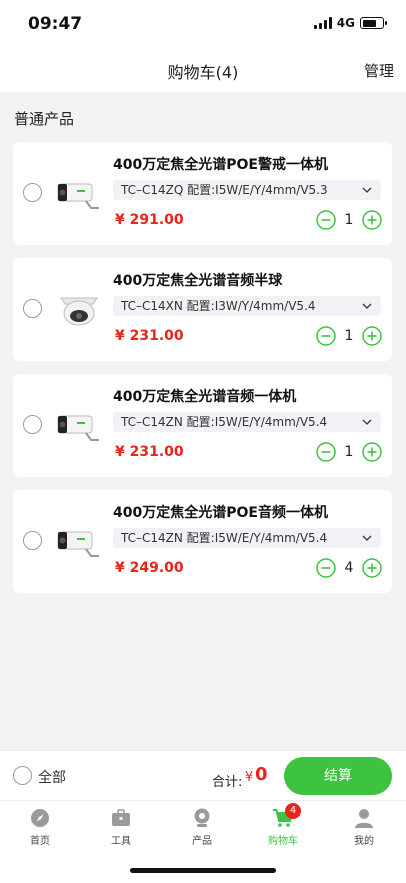 This screenshot has height=883, width=406. Describe the element at coordinates (283, 825) in the screenshot. I see `tab-cart: 4 购物车` at that location.